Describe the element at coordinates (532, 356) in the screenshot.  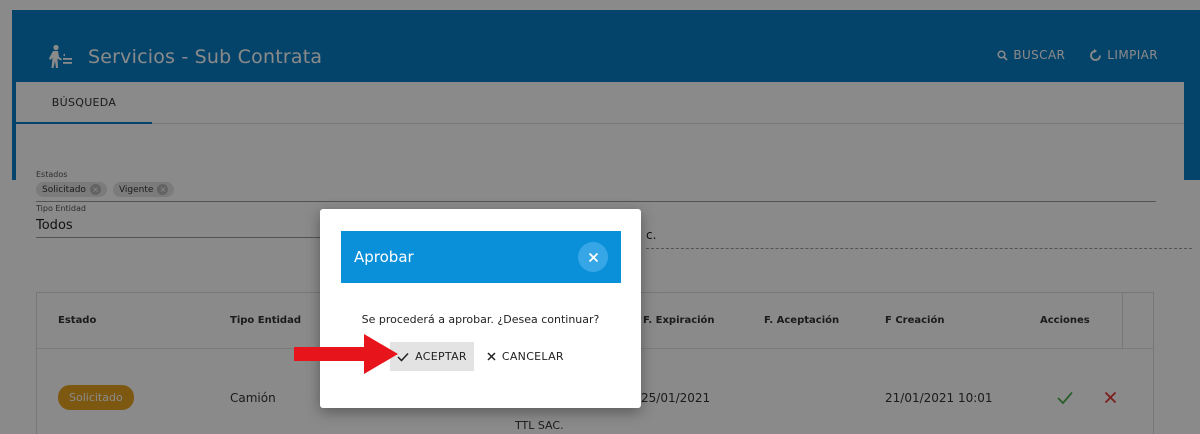
I see `cancel-button-label: CANCELAR` at that location.